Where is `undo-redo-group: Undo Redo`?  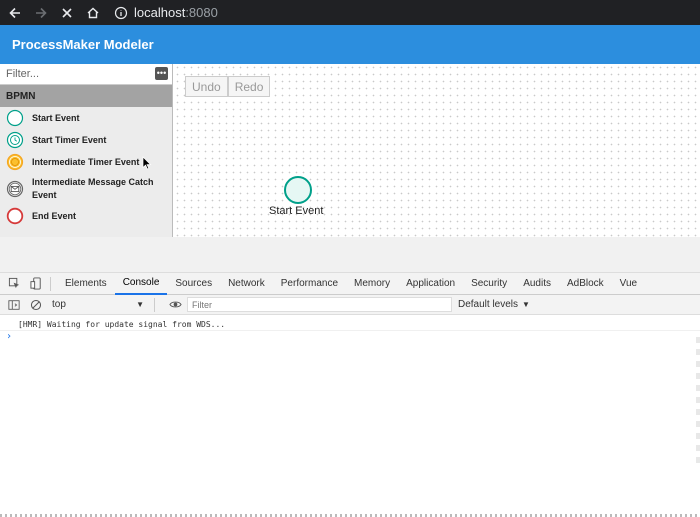
undo-redo-group: Undo Redo is located at coordinates (228, 86).